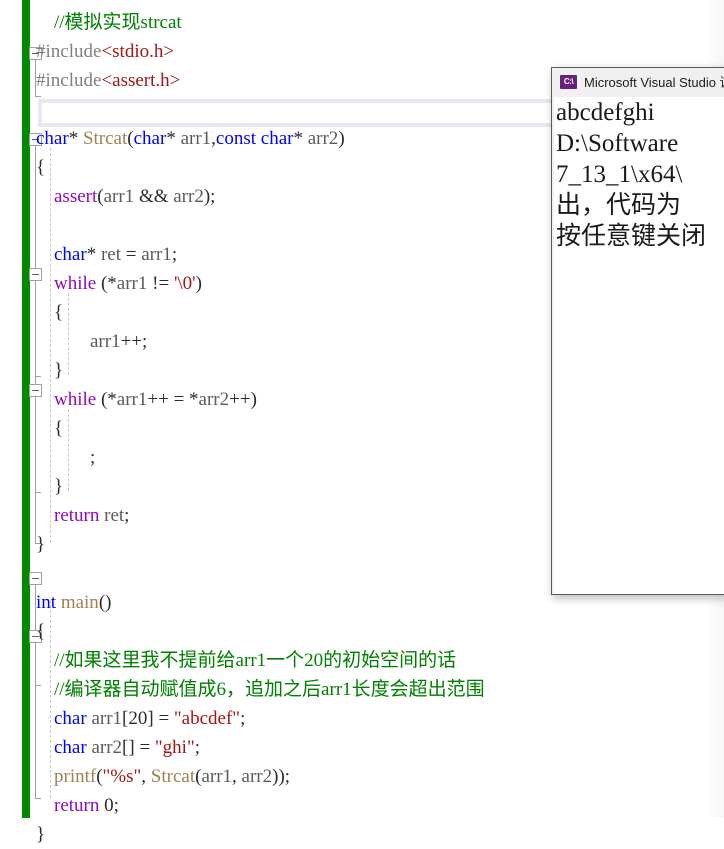  I want to click on code-line: #include<stdio.h>, so click(87, 51).